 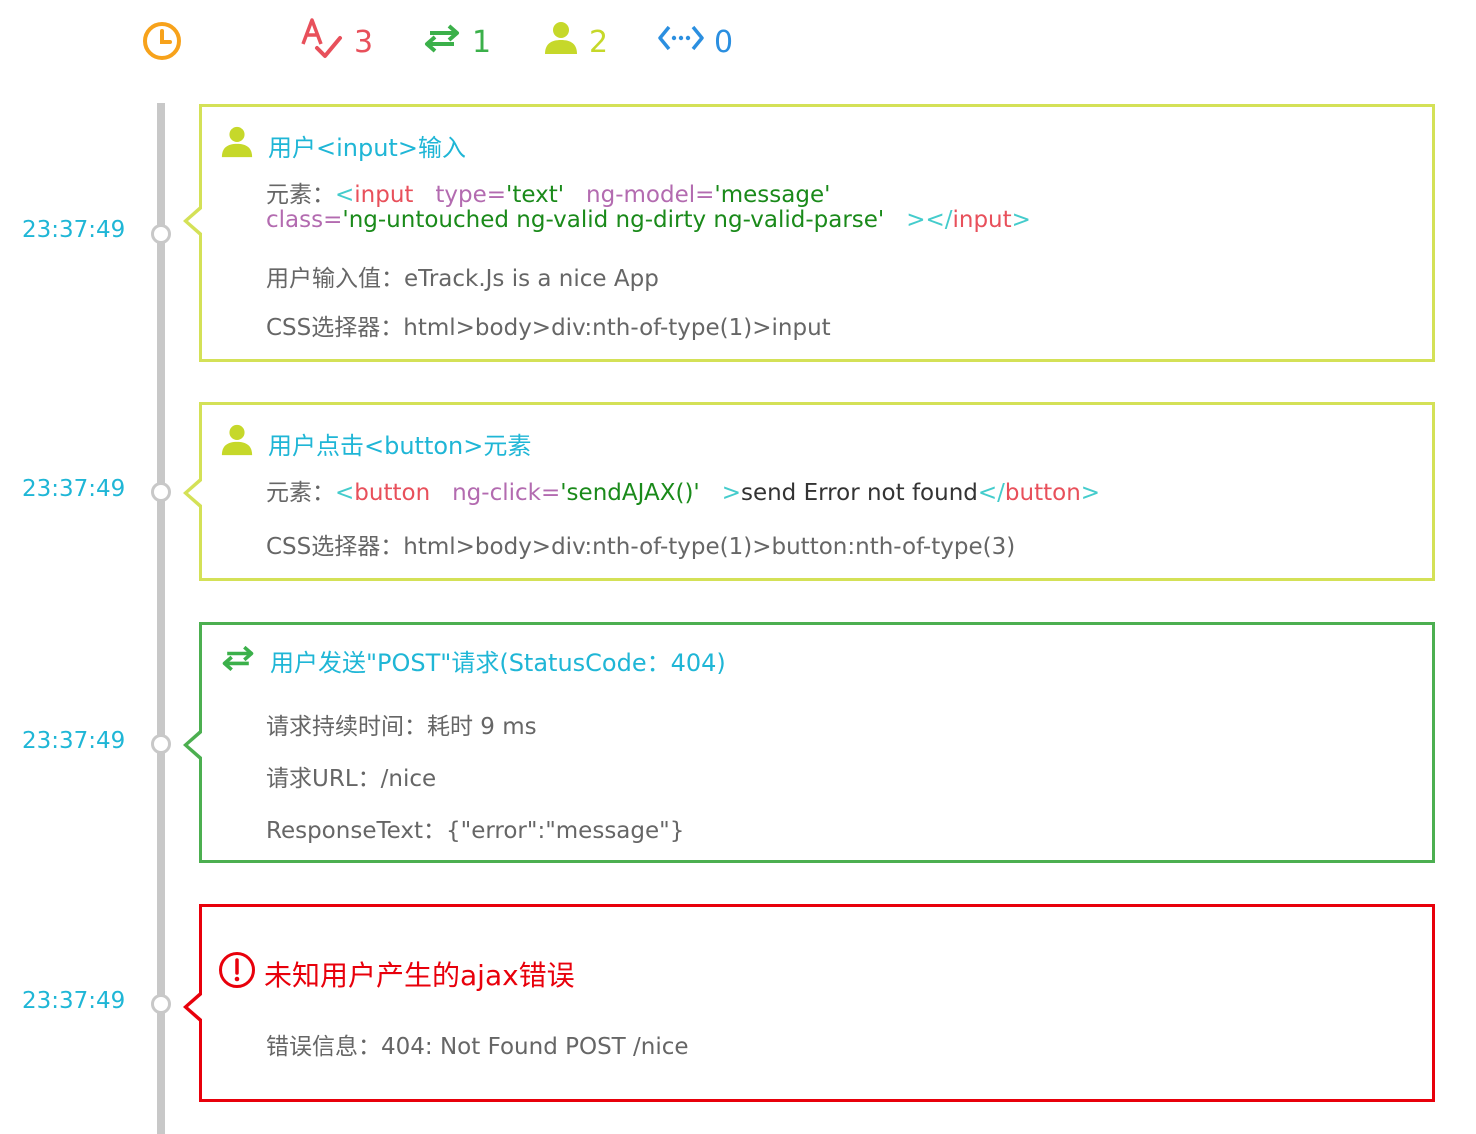 What do you see at coordinates (1042, 493) in the screenshot?
I see `html-close-tag: button` at bounding box center [1042, 493].